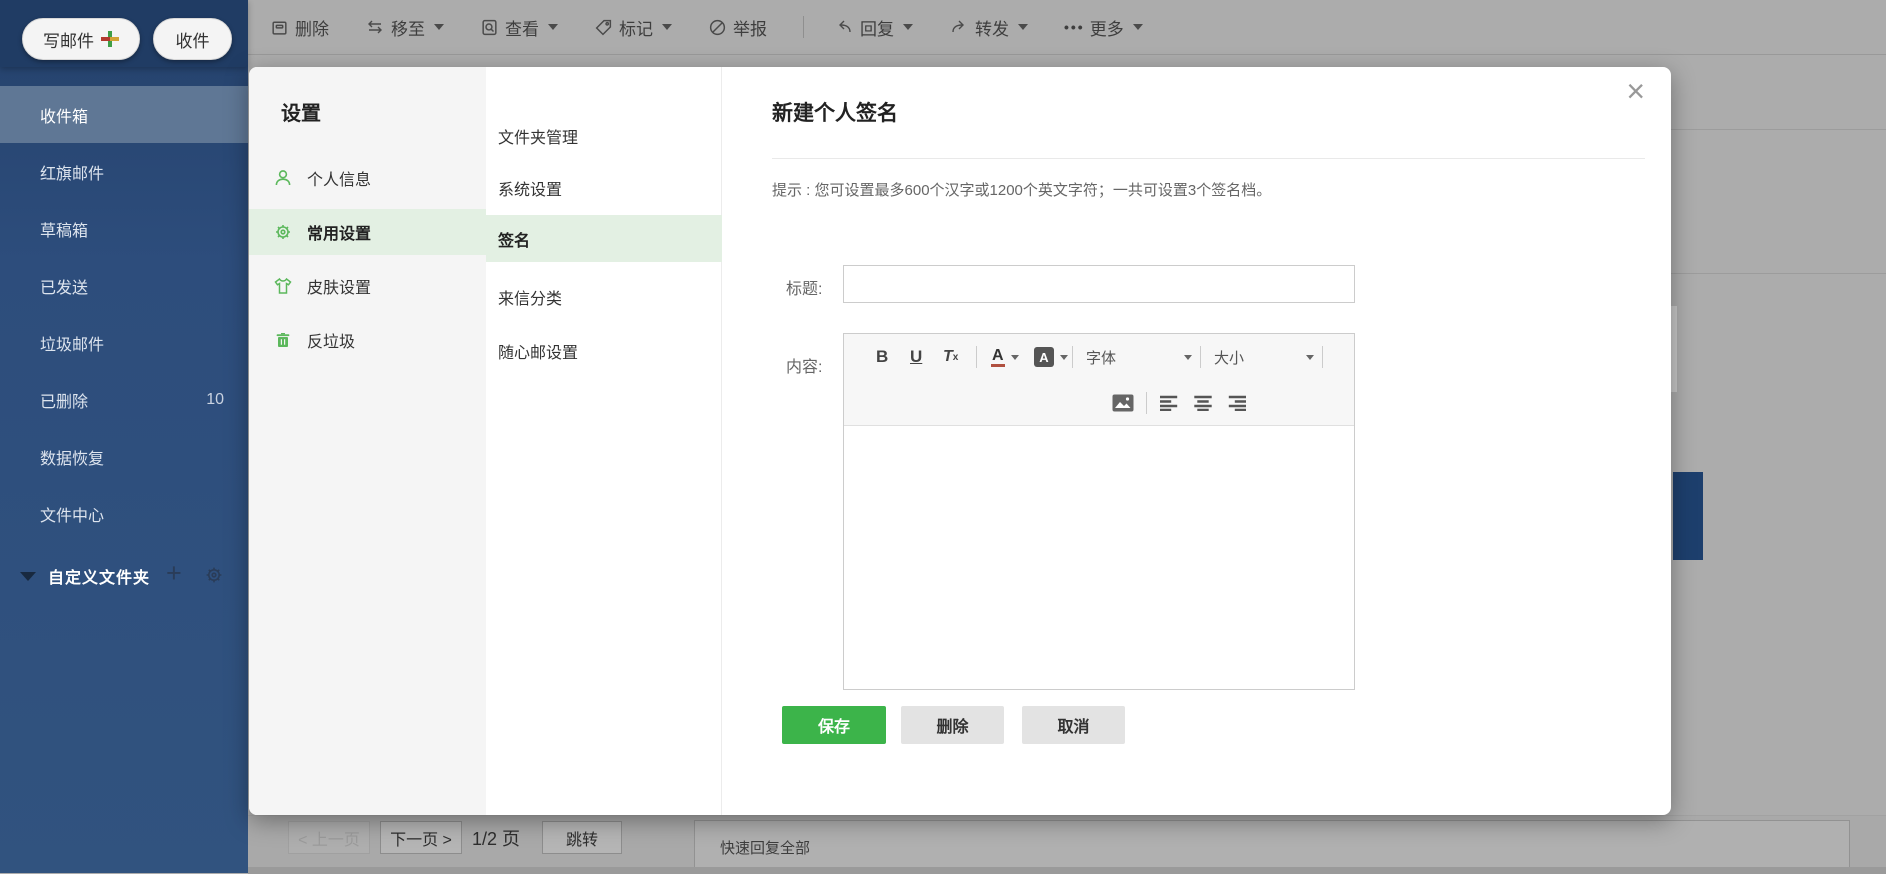 The image size is (1886, 874). I want to click on add-folder-button: +, so click(174, 573).